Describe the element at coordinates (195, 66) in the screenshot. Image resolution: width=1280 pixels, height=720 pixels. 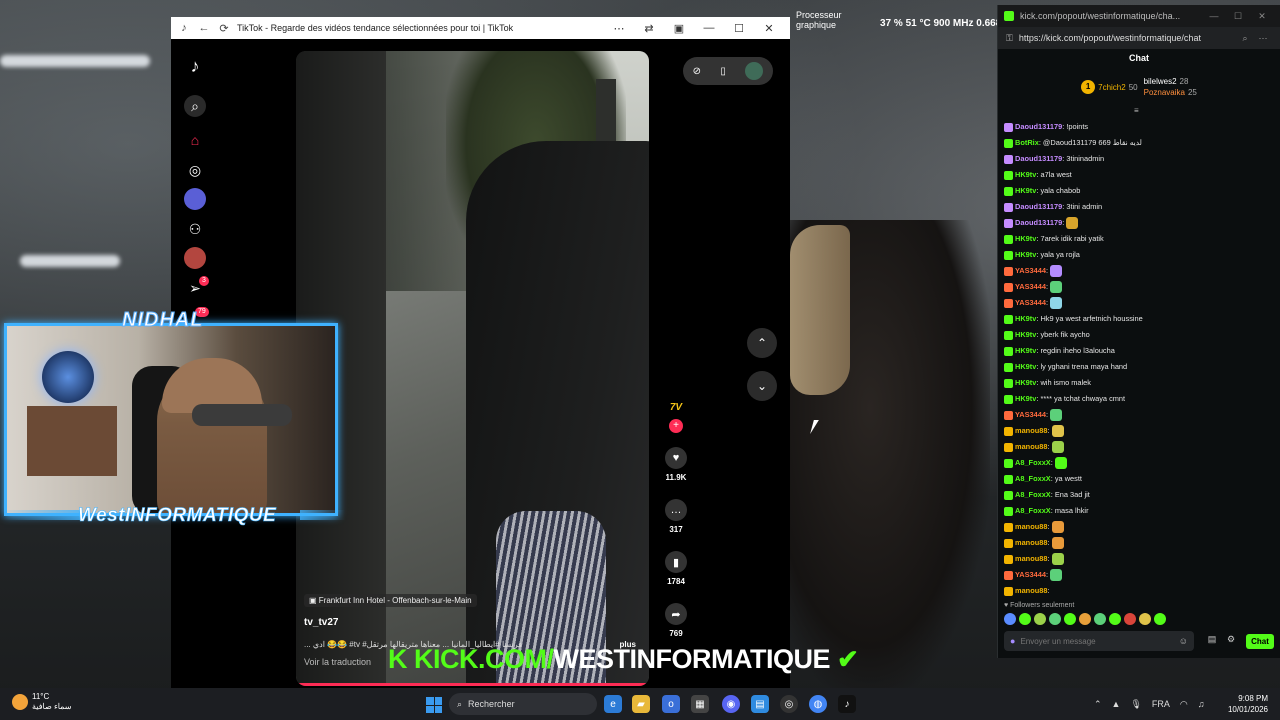
I see `tiktok-logo-icon: ♪` at that location.